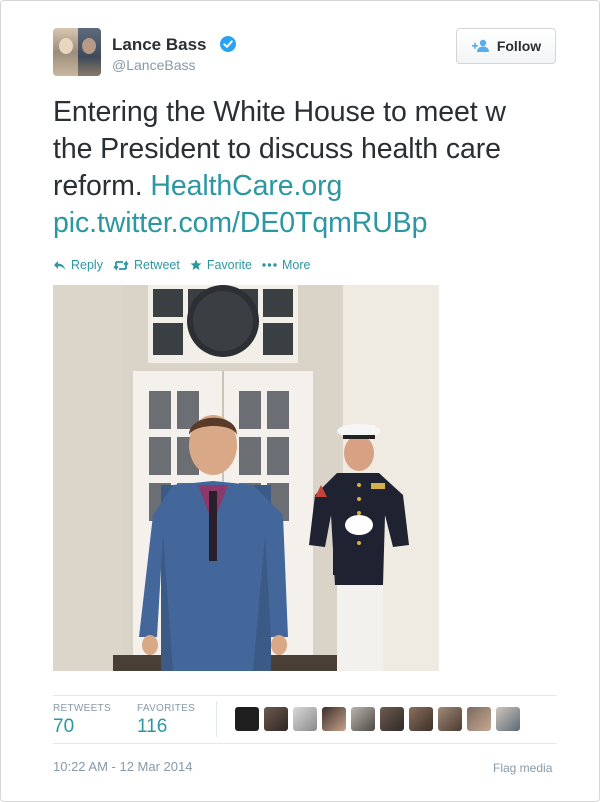 The width and height of the screenshot is (600, 802). I want to click on more-dots-icon, so click(269, 265).